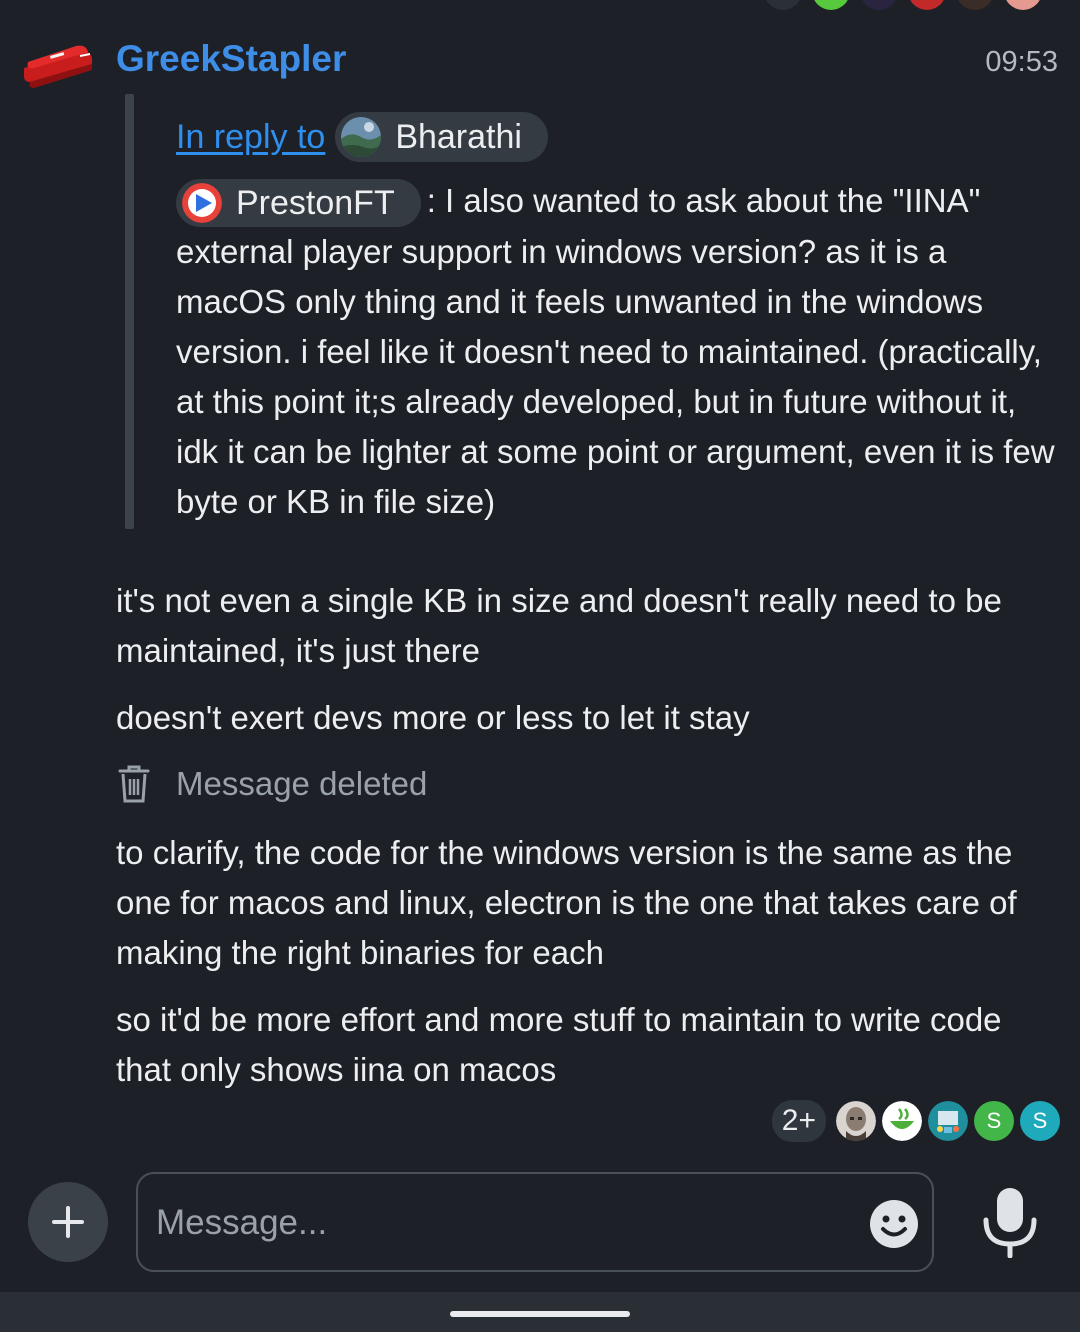  What do you see at coordinates (134, 784) in the screenshot?
I see `trash-icon` at bounding box center [134, 784].